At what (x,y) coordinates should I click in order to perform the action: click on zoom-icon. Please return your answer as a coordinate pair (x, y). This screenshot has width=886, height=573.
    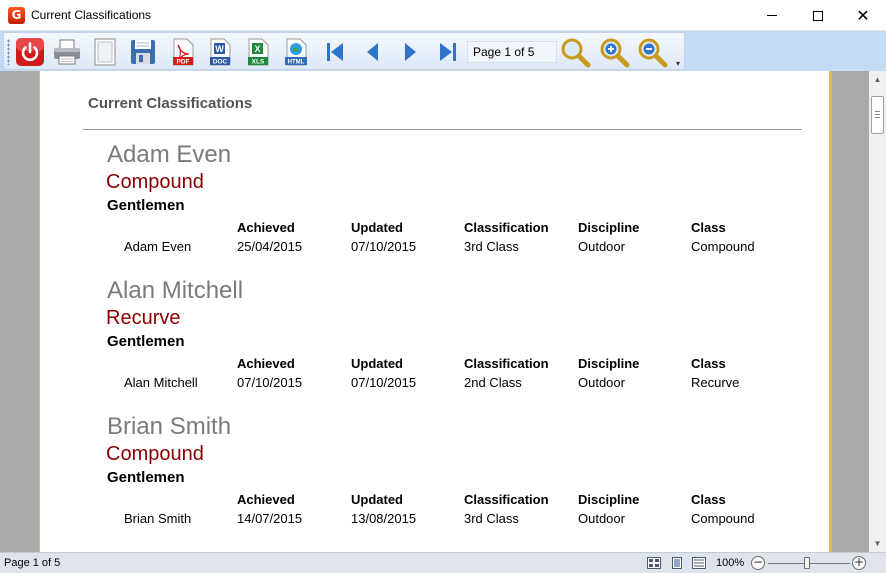
    Looking at the image, I should click on (576, 53).